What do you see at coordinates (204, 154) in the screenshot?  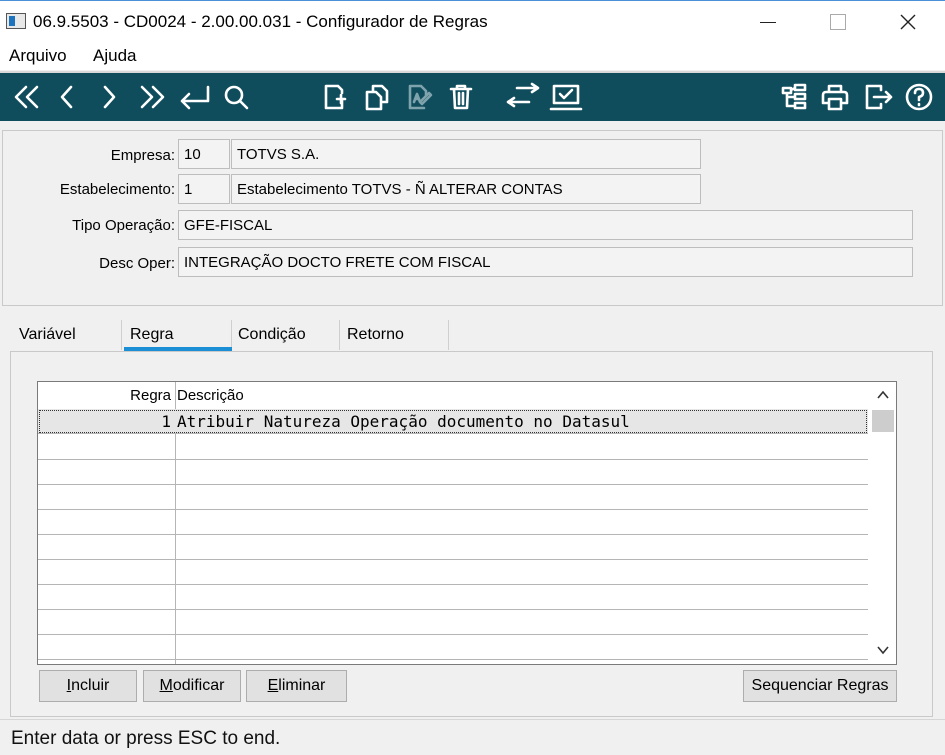 I see `empresa-code-field: 10` at bounding box center [204, 154].